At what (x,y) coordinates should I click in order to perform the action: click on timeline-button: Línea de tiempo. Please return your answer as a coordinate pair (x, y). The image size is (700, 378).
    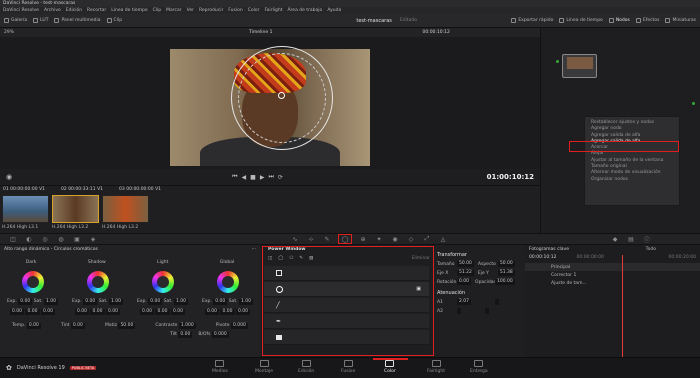
    Looking at the image, I should click on (581, 20).